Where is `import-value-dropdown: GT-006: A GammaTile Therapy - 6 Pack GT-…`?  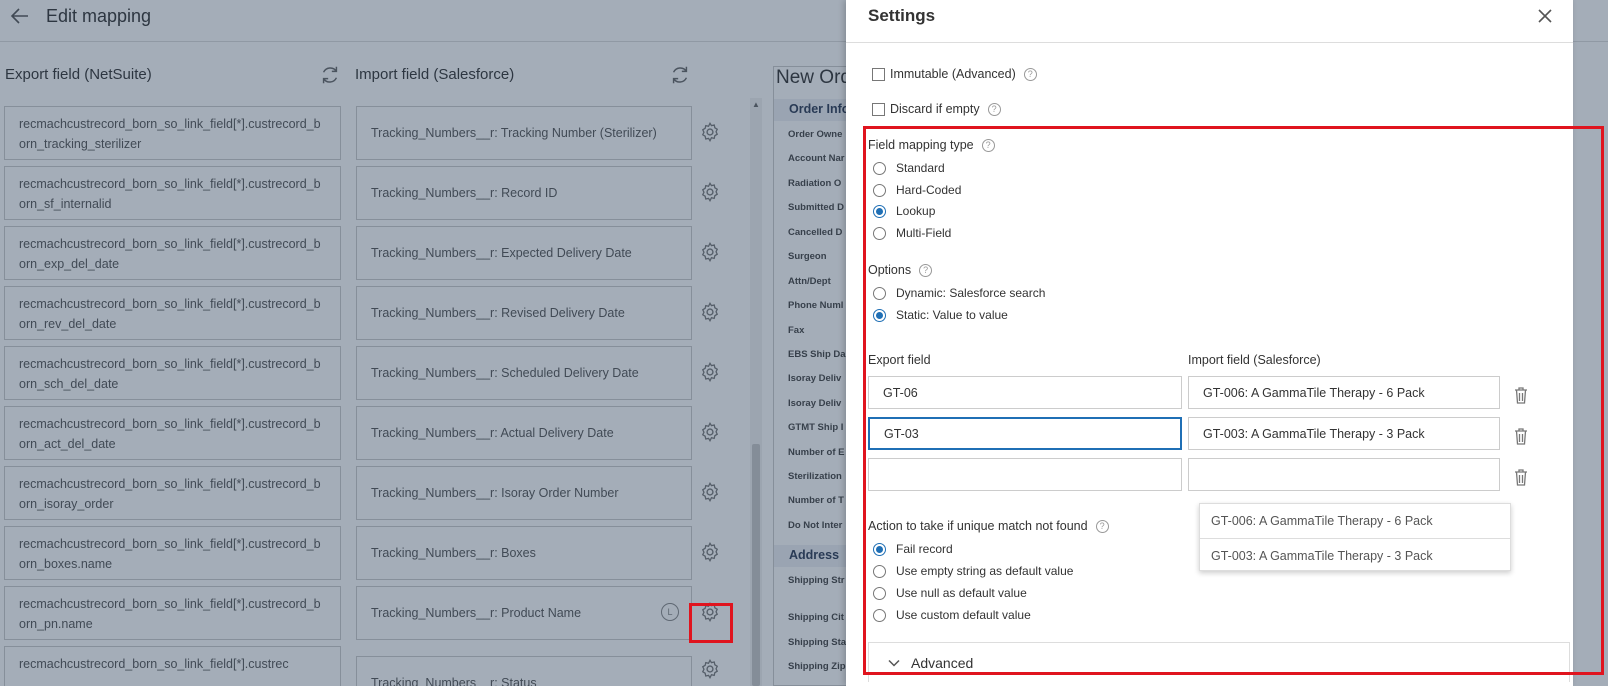
import-value-dropdown: GT-006: A GammaTile Therapy - 6 Pack GT-… is located at coordinates (1355, 537).